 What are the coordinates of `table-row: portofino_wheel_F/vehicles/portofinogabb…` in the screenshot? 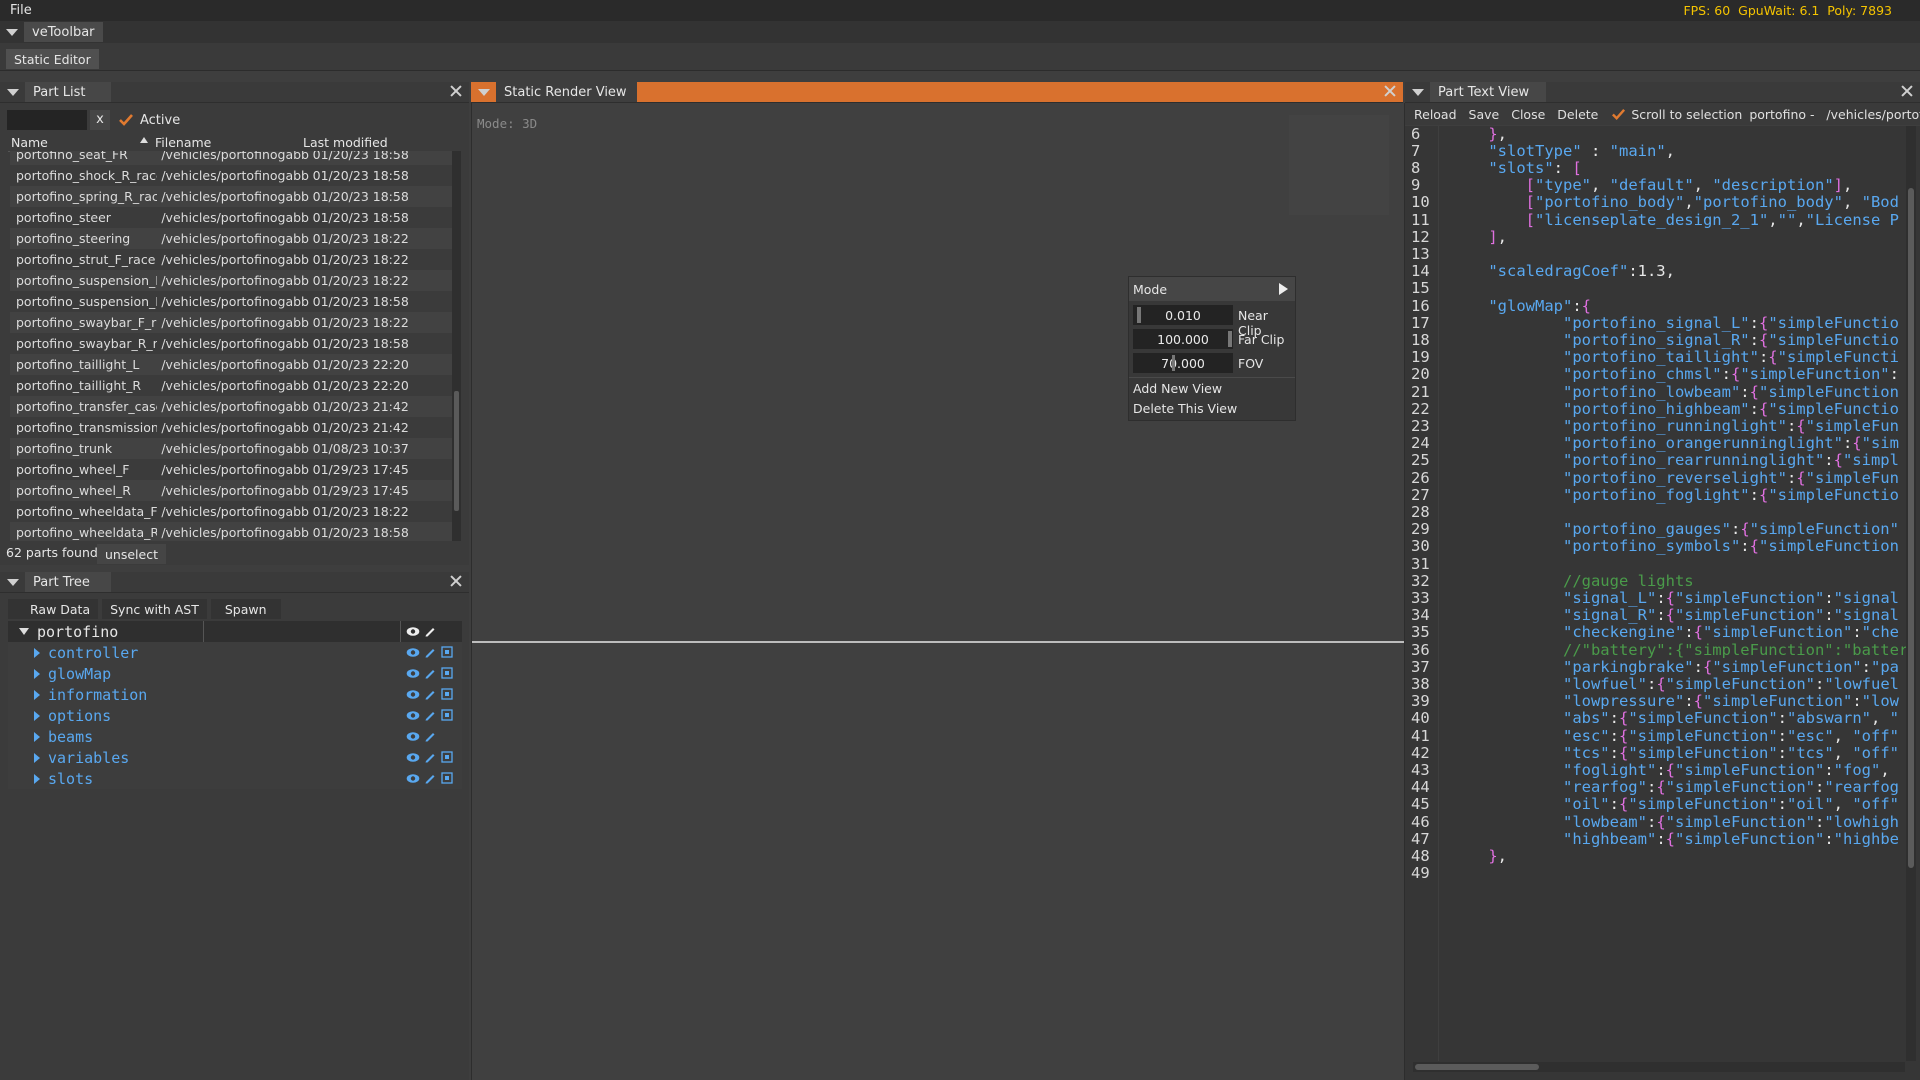 It's located at (231, 469).